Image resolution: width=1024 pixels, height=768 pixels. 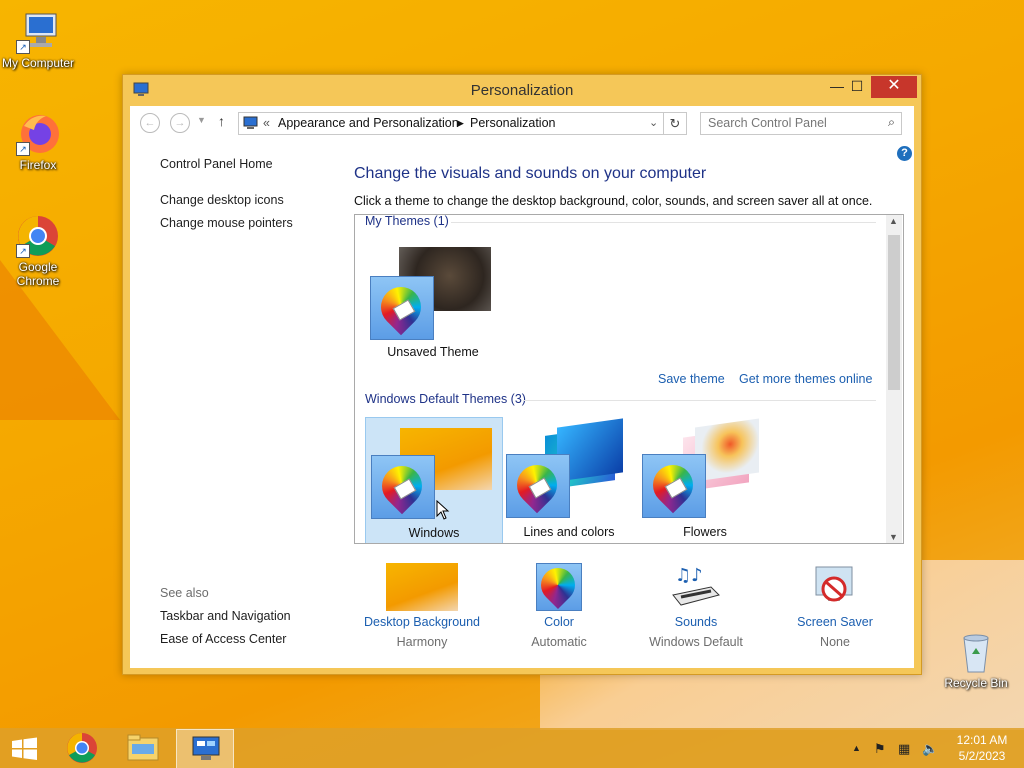 What do you see at coordinates (38, 134) in the screenshot?
I see `firefox-icon: ↗` at bounding box center [38, 134].